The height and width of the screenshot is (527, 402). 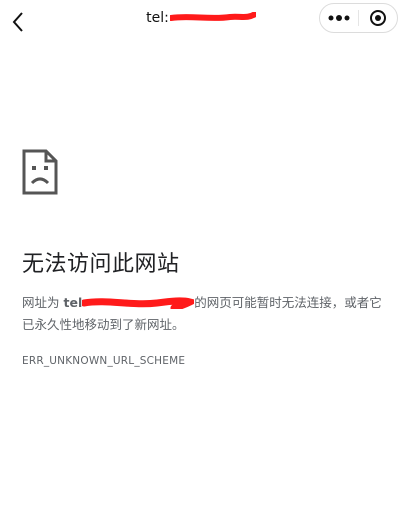 I want to click on page-title-prefix: tel:, so click(x=157, y=18).